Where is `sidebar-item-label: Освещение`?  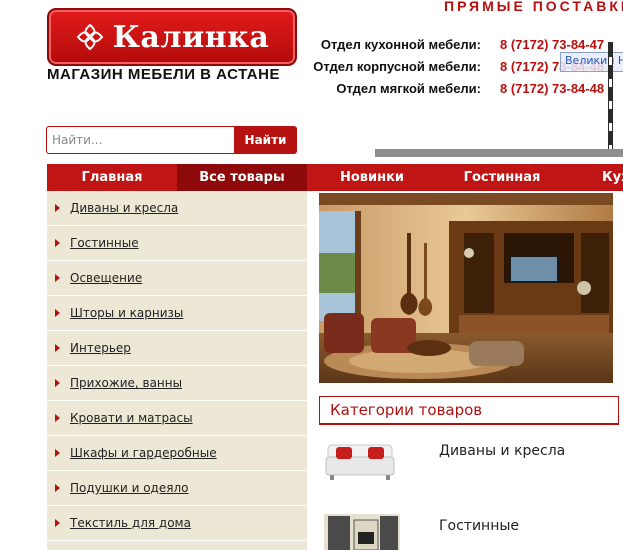 sidebar-item-label: Освещение is located at coordinates (106, 278).